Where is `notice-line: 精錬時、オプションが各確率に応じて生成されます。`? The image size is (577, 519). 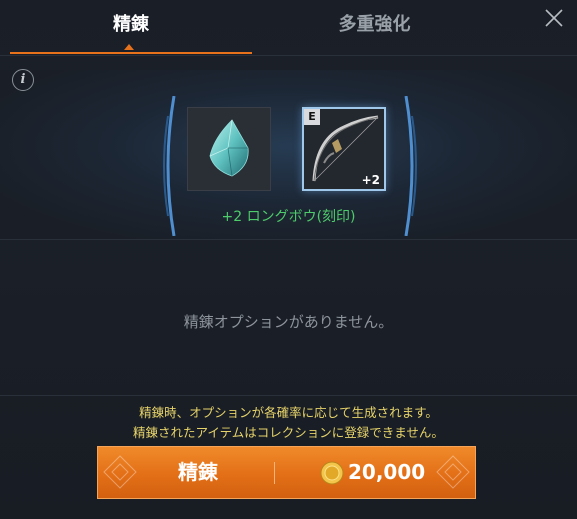 notice-line: 精錬時、オプションが各確率に応じて生成されます。 is located at coordinates (288, 412).